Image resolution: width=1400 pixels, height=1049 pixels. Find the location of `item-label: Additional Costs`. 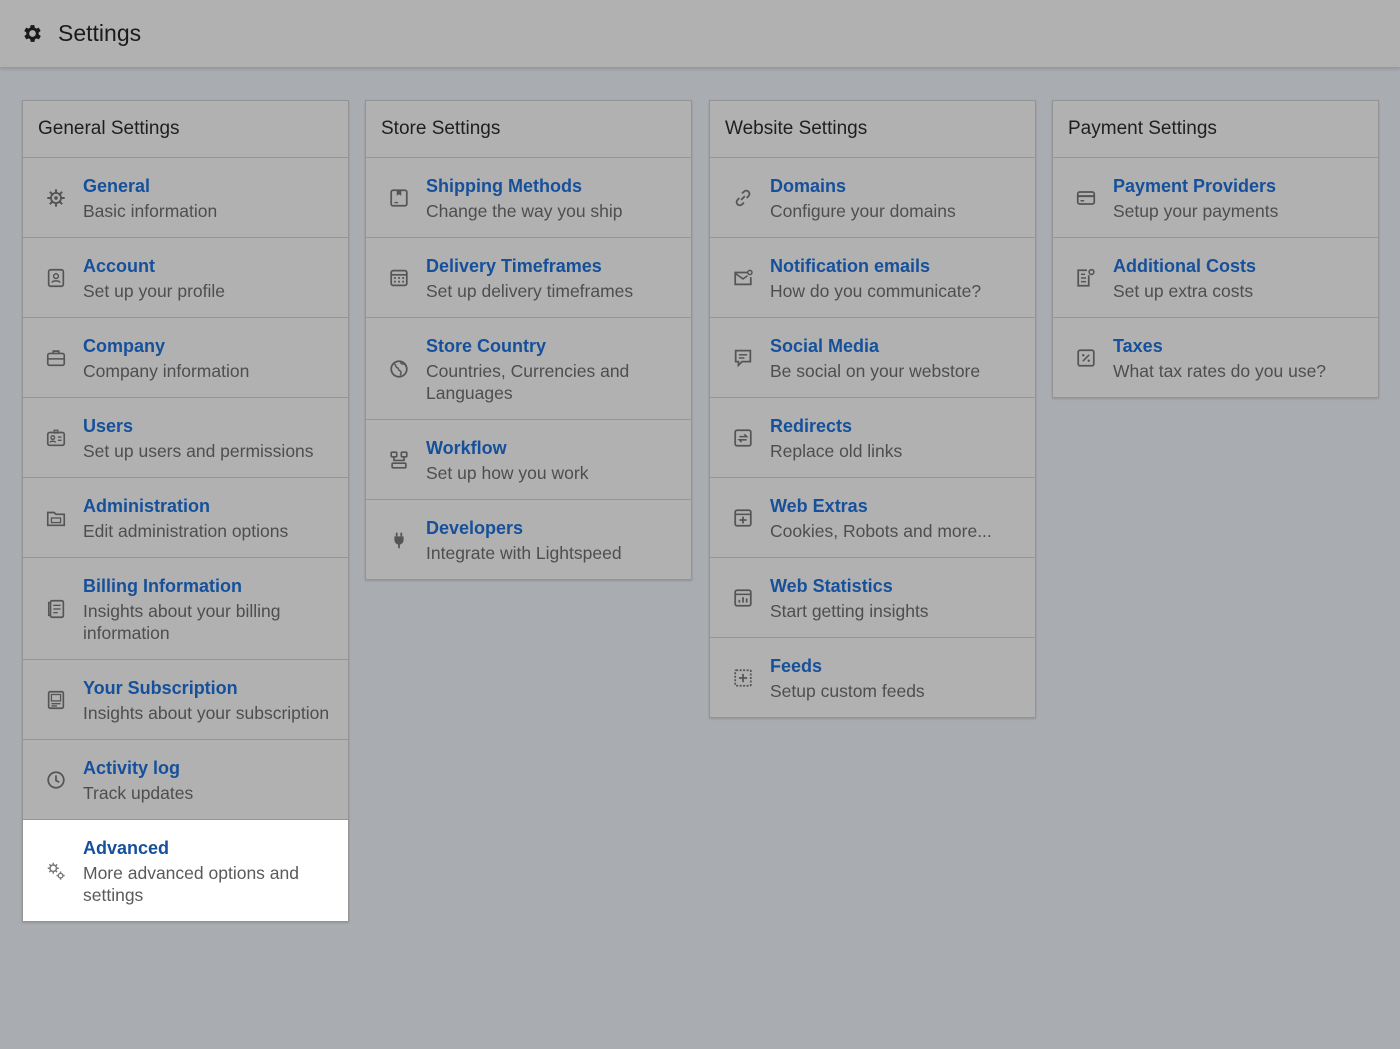

item-label: Additional Costs is located at coordinates (1184, 266).